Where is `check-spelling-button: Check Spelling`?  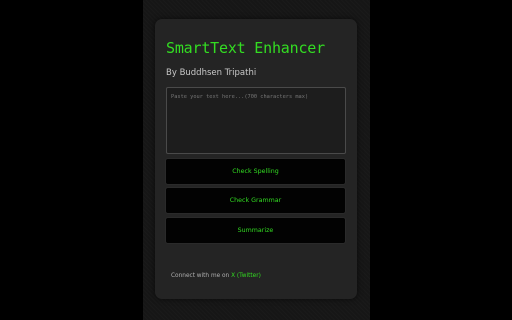 check-spelling-button: Check Spelling is located at coordinates (255, 171).